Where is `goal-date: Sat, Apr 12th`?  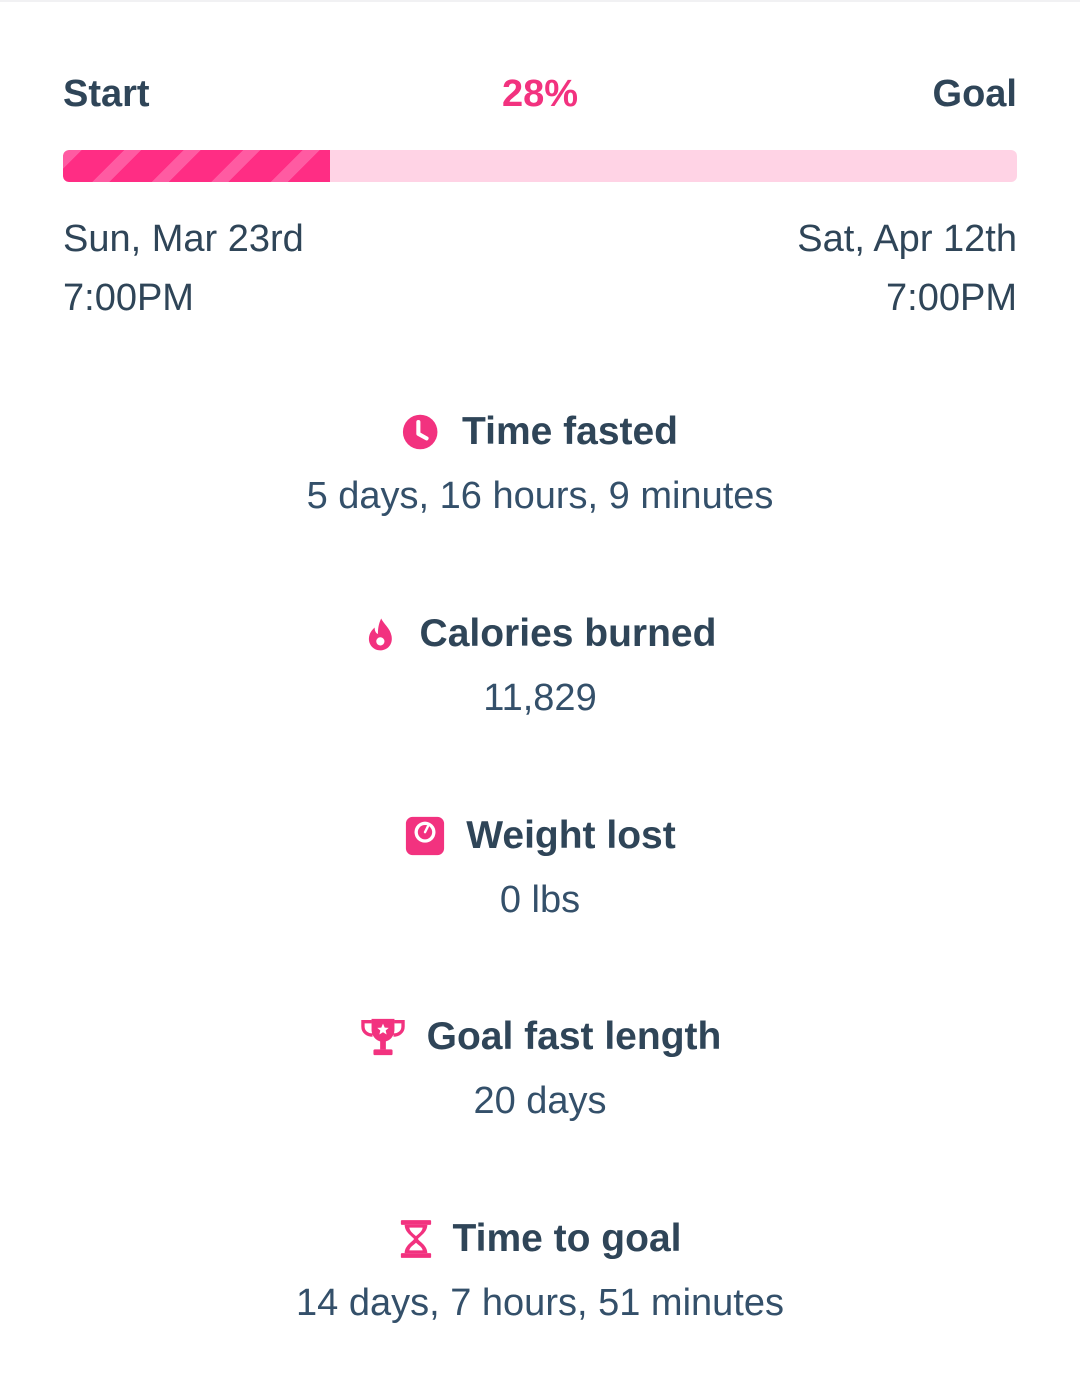
goal-date: Sat, Apr 12th is located at coordinates (907, 239).